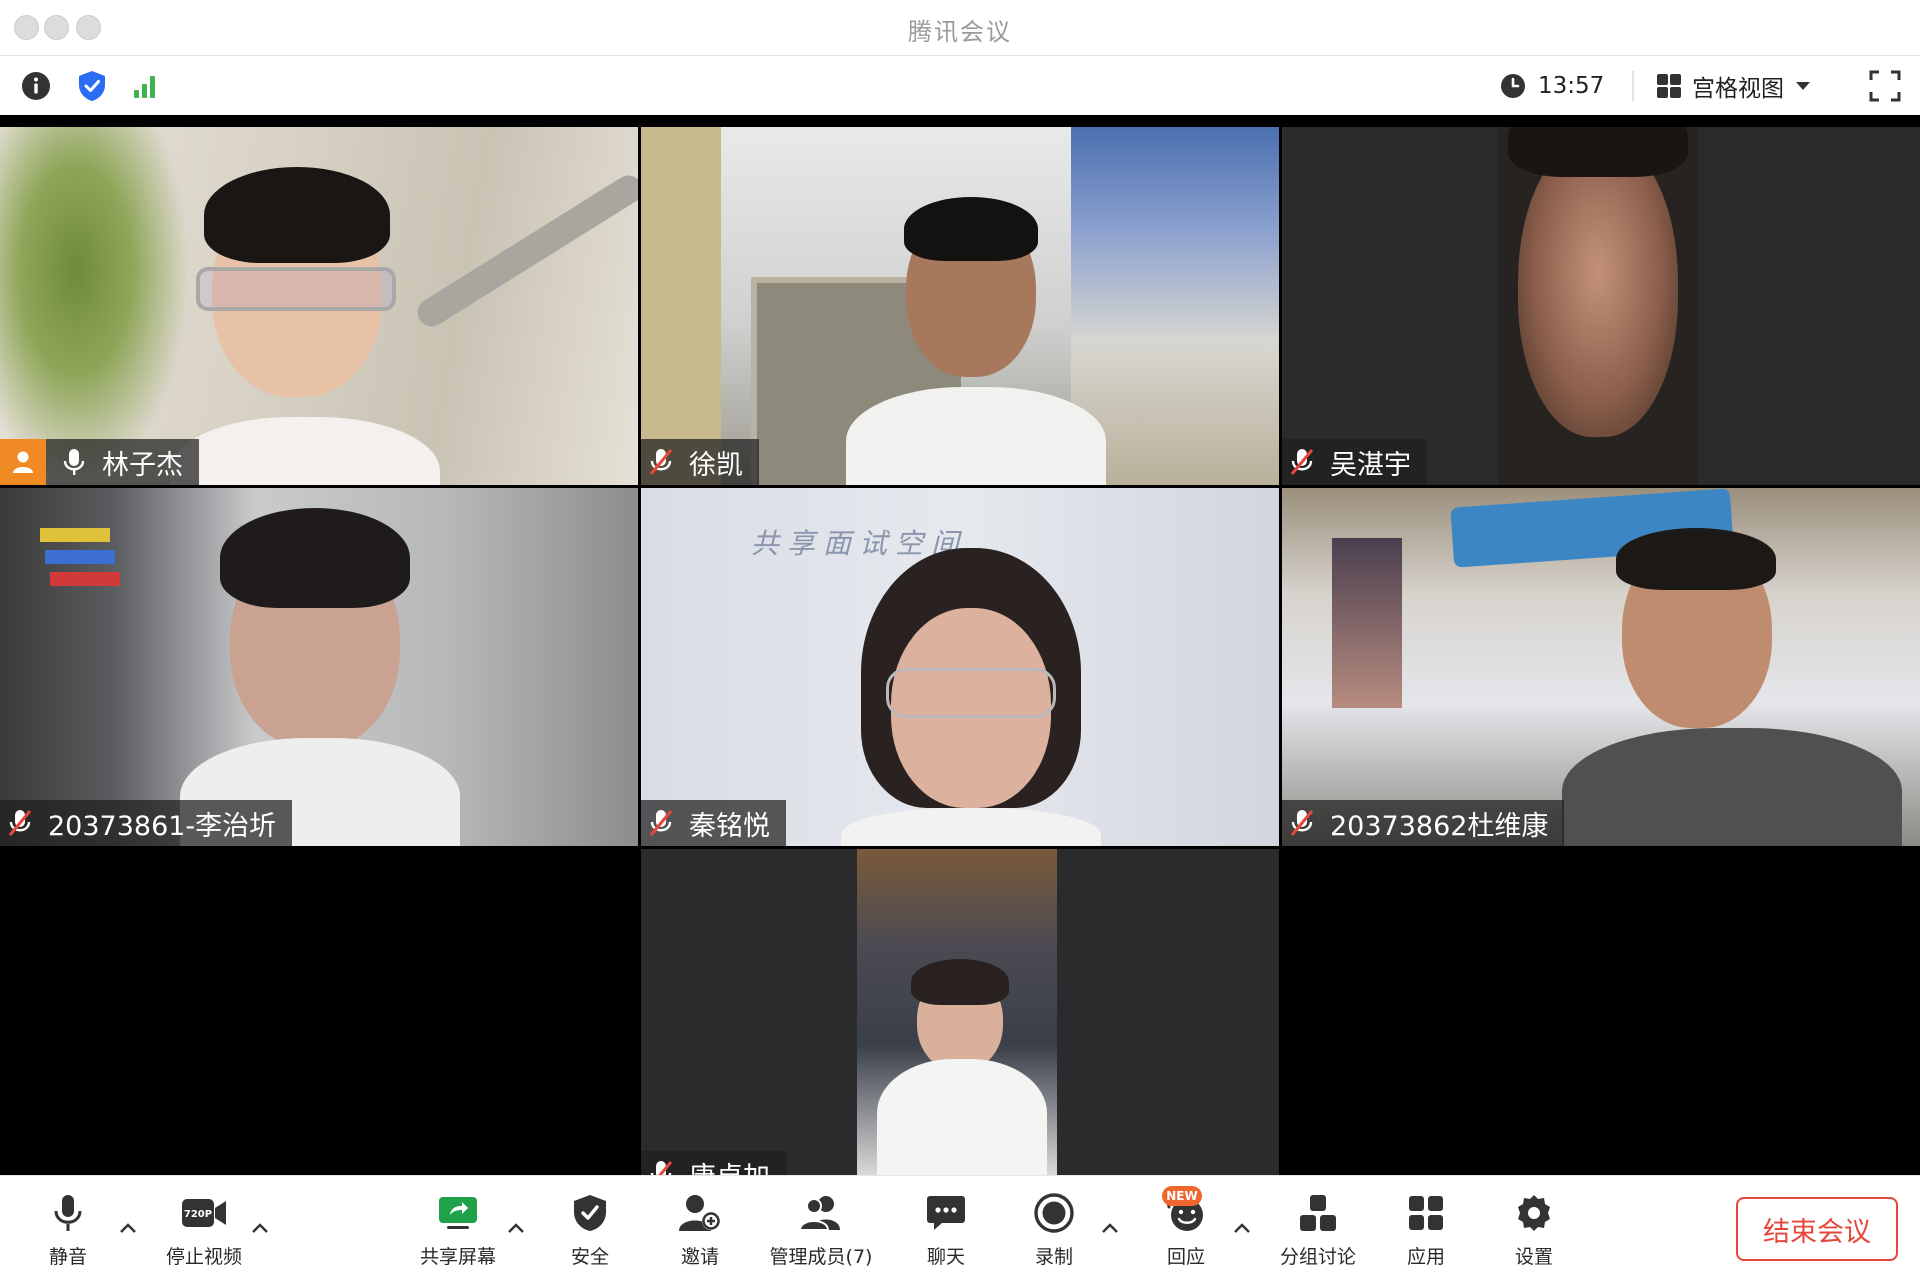 The image size is (1920, 1280). What do you see at coordinates (590, 1213) in the screenshot?
I see `security-shield-icon` at bounding box center [590, 1213].